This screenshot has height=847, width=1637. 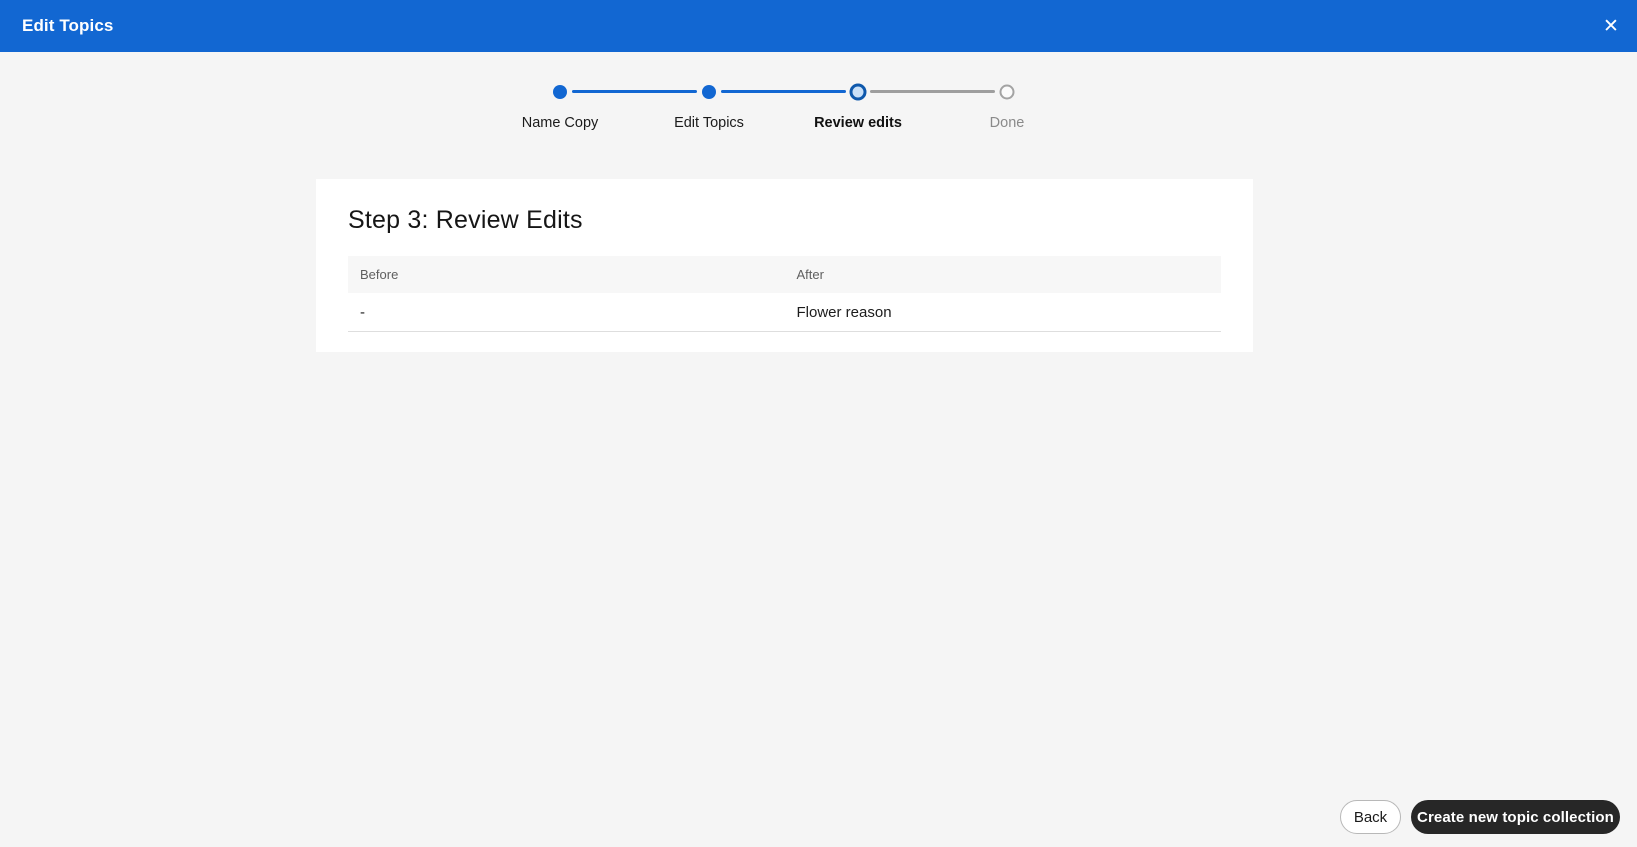 What do you see at coordinates (560, 92) in the screenshot?
I see `step-dot-name-copy` at bounding box center [560, 92].